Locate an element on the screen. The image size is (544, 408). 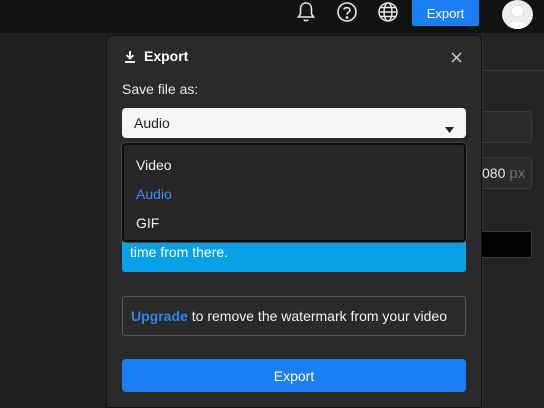
width-unit: px is located at coordinates (517, 173).